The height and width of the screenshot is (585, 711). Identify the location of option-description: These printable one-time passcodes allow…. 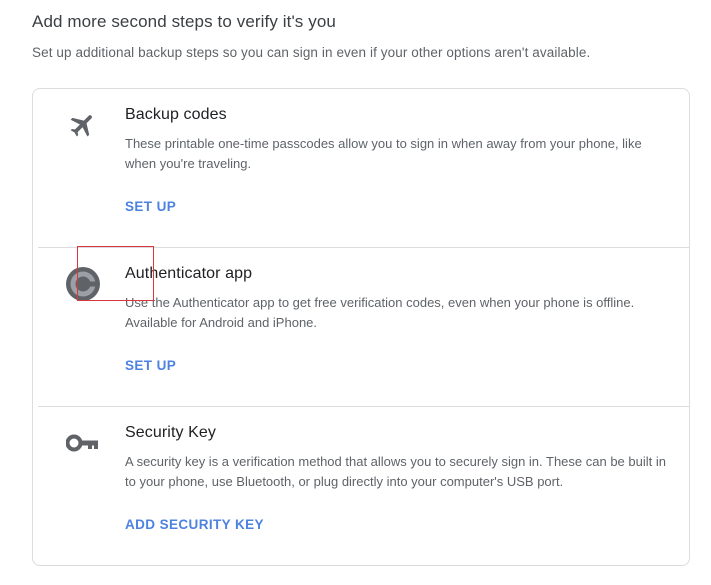
(383, 153).